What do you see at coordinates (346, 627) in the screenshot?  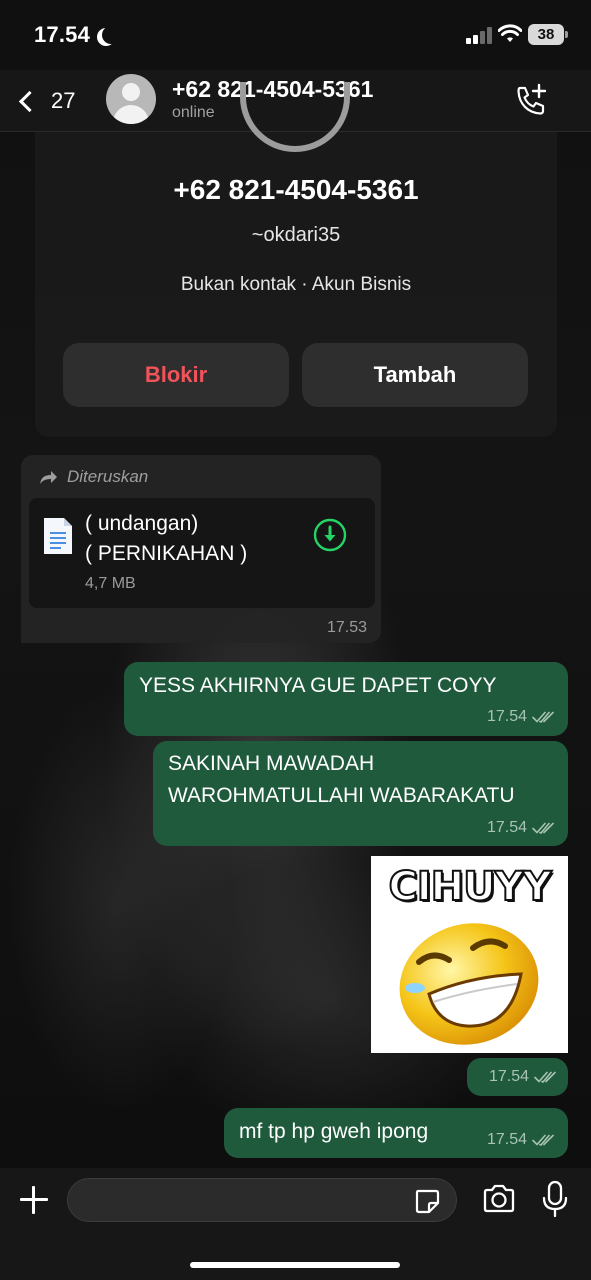 I see `message-time: 17.53` at bounding box center [346, 627].